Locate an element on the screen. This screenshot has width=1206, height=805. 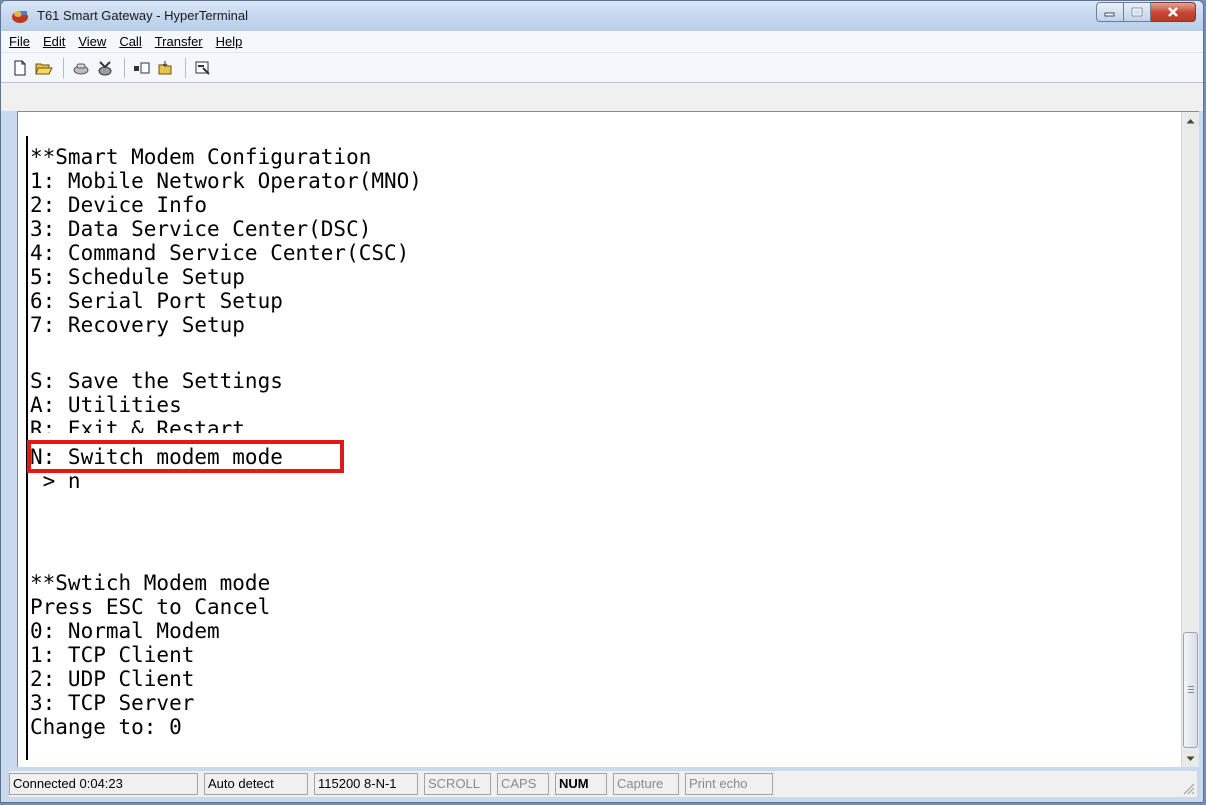
menu-file-label: File is located at coordinates (19, 41).